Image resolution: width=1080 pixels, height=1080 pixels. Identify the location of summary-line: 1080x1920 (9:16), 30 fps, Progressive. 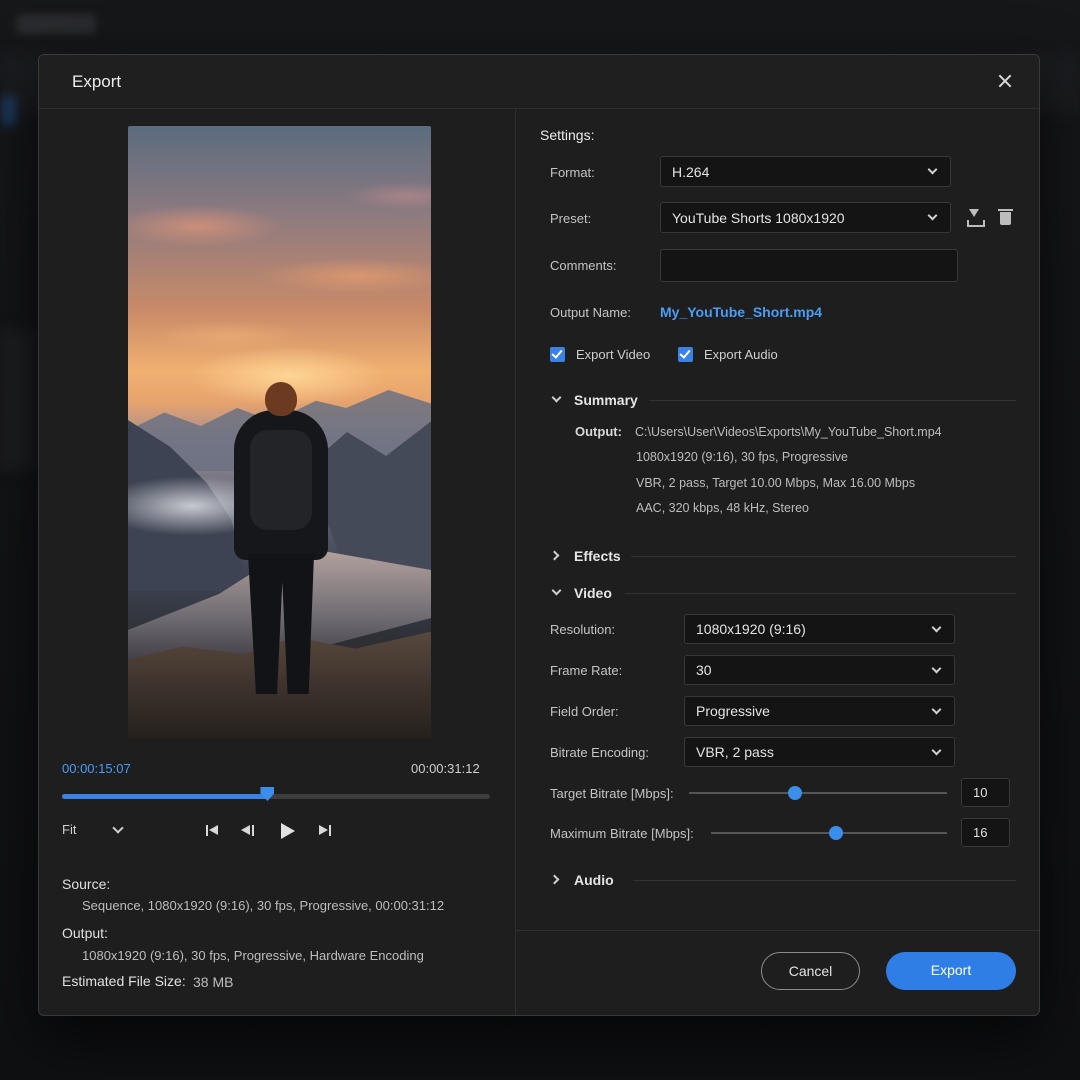
(742, 457).